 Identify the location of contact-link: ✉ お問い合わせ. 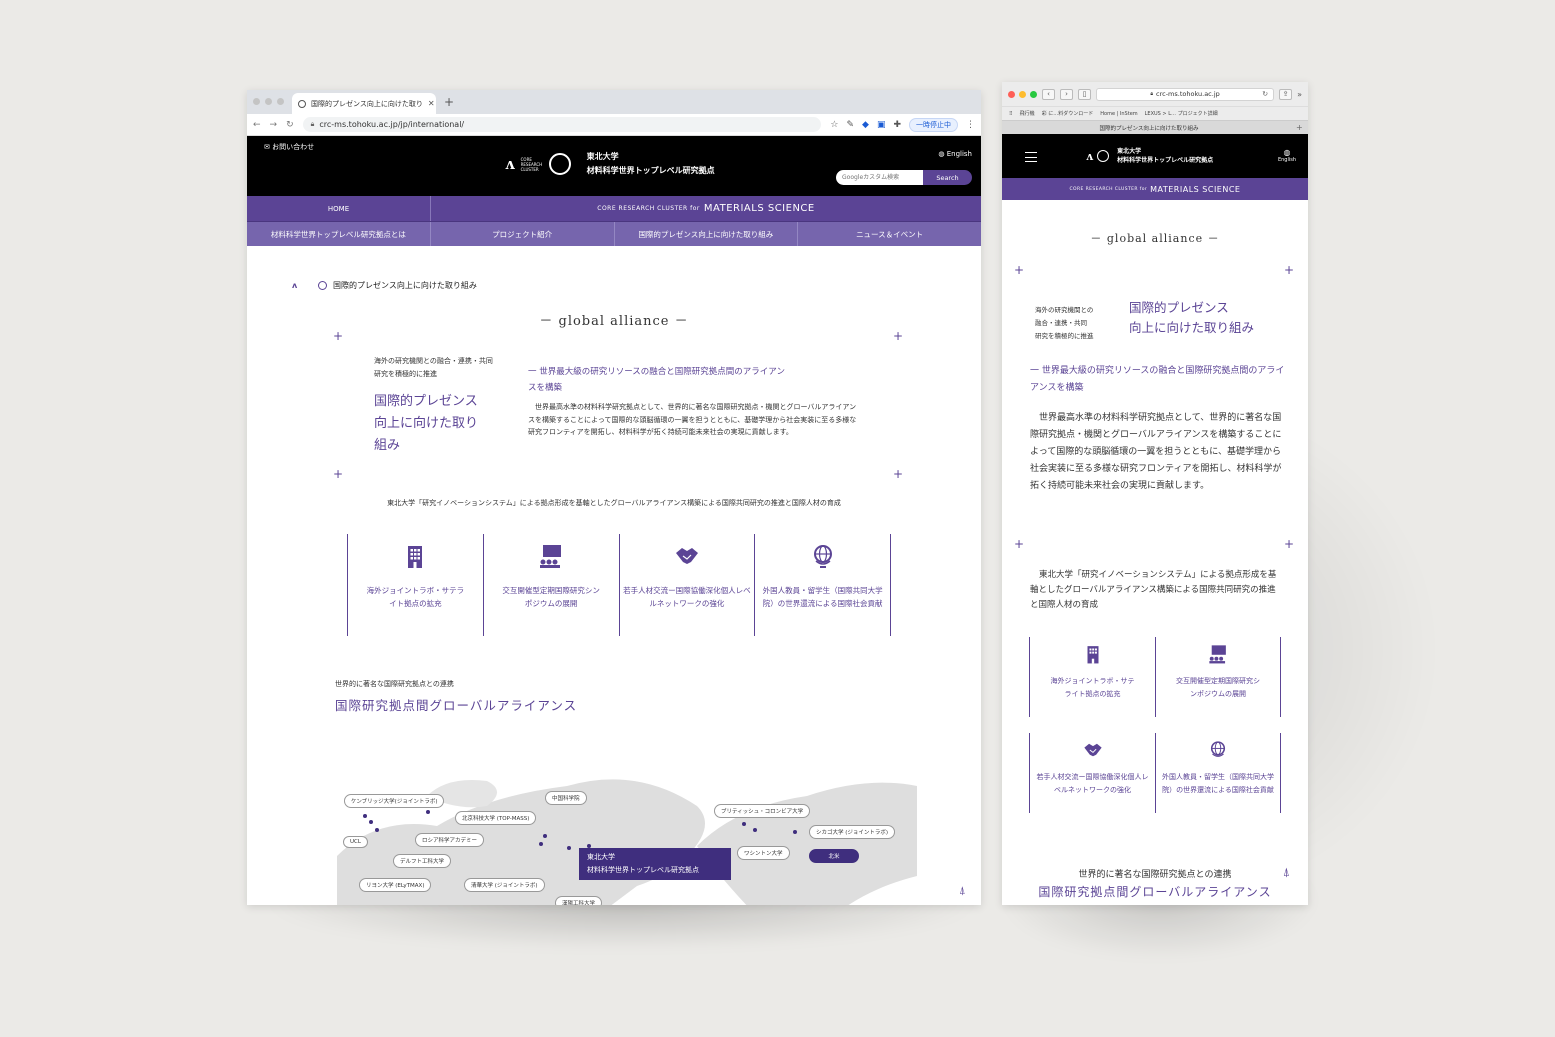
(289, 147).